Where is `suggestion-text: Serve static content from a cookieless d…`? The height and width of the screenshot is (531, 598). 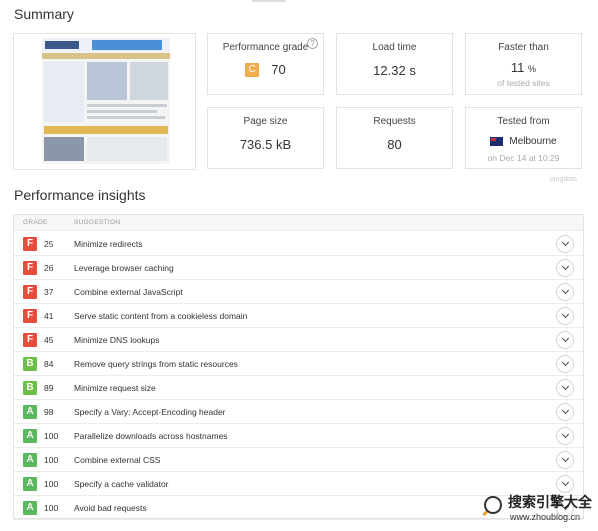
suggestion-text: Serve static content from a cookieless d… is located at coordinates (161, 316).